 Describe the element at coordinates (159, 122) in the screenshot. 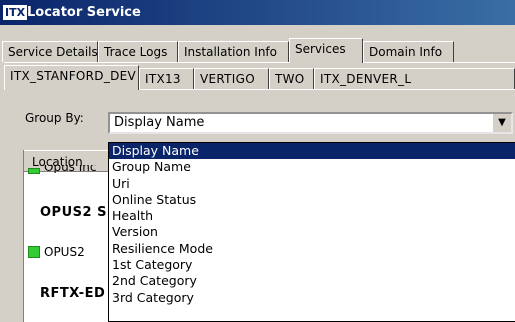

I see `group-by-selected-value: Display Name` at that location.